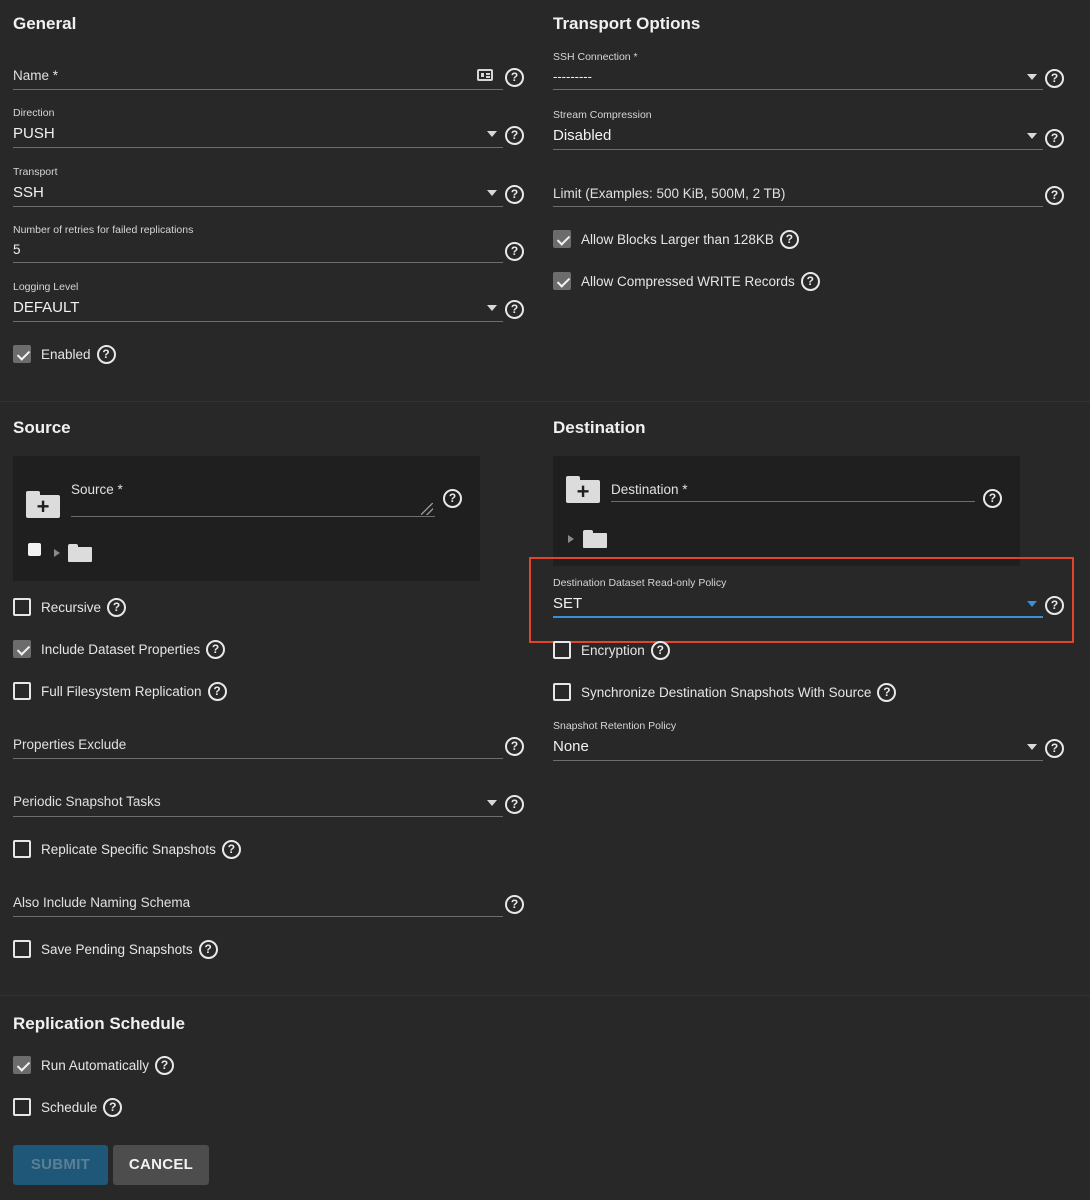 The height and width of the screenshot is (1200, 1090). Describe the element at coordinates (64, 354) in the screenshot. I see `enabled-checkbox-row: Enabled ?` at that location.